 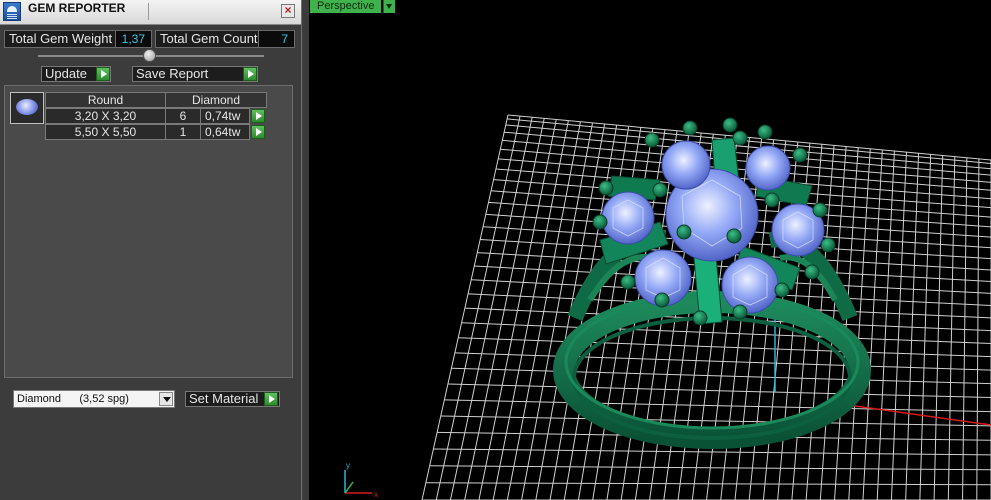 What do you see at coordinates (105, 132) in the screenshot?
I see `gem-size-cell: 5,50 X 5,50` at bounding box center [105, 132].